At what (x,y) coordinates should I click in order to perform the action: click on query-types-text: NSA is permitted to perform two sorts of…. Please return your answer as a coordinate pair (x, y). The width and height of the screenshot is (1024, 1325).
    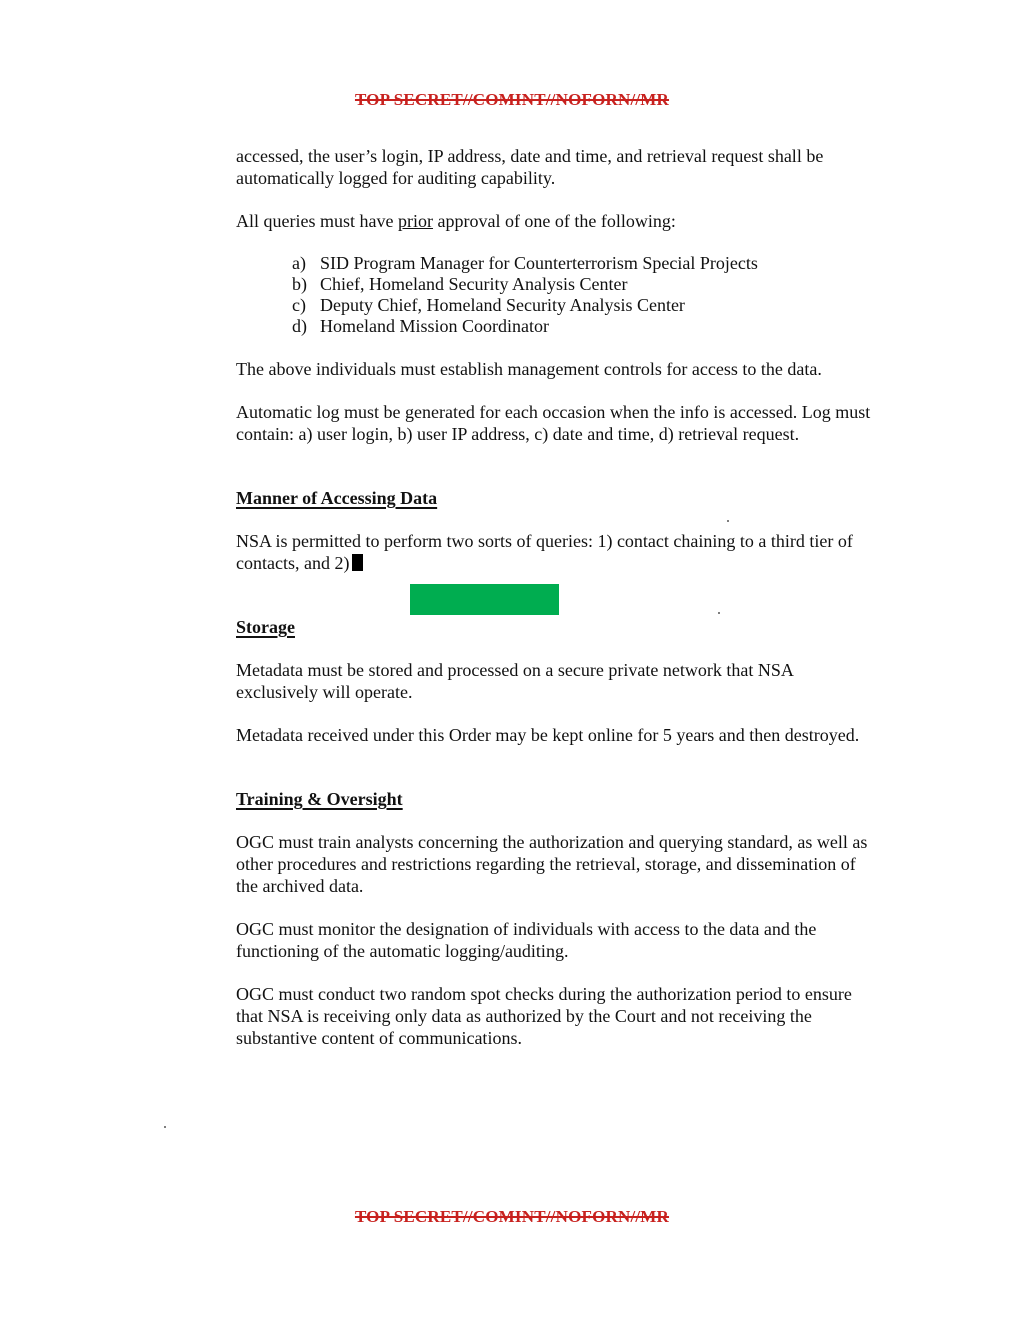
    Looking at the image, I should click on (544, 552).